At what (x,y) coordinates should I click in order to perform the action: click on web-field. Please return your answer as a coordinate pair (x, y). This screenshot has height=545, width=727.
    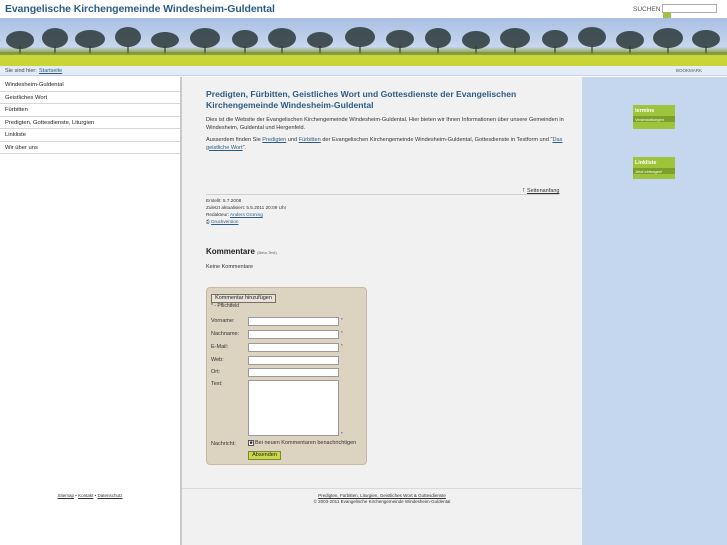
    Looking at the image, I should click on (293, 360).